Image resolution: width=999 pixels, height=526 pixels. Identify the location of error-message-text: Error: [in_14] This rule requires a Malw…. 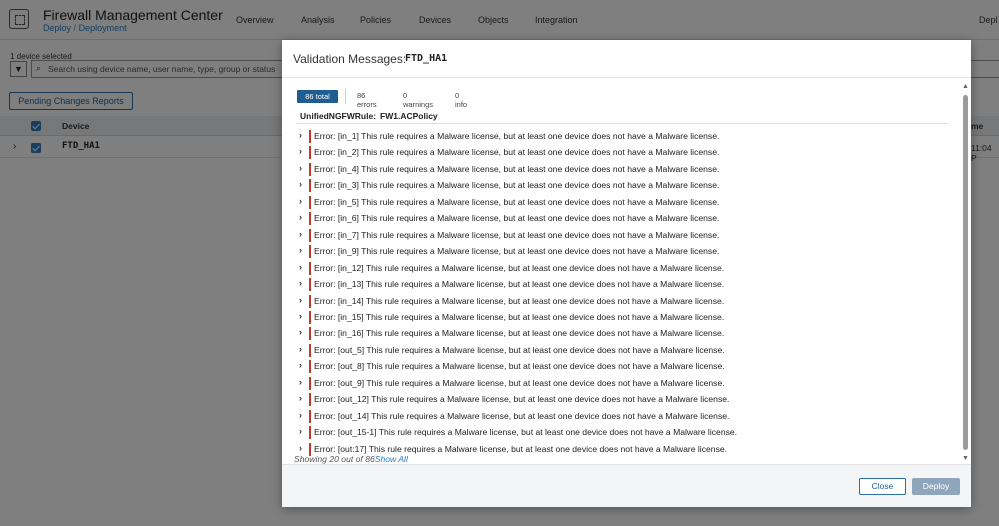
(519, 300).